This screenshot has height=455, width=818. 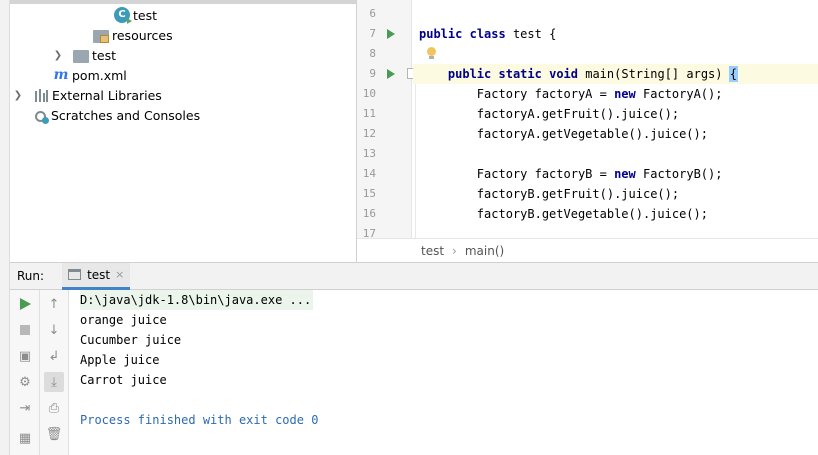 I want to click on library-icon, so click(x=41, y=95).